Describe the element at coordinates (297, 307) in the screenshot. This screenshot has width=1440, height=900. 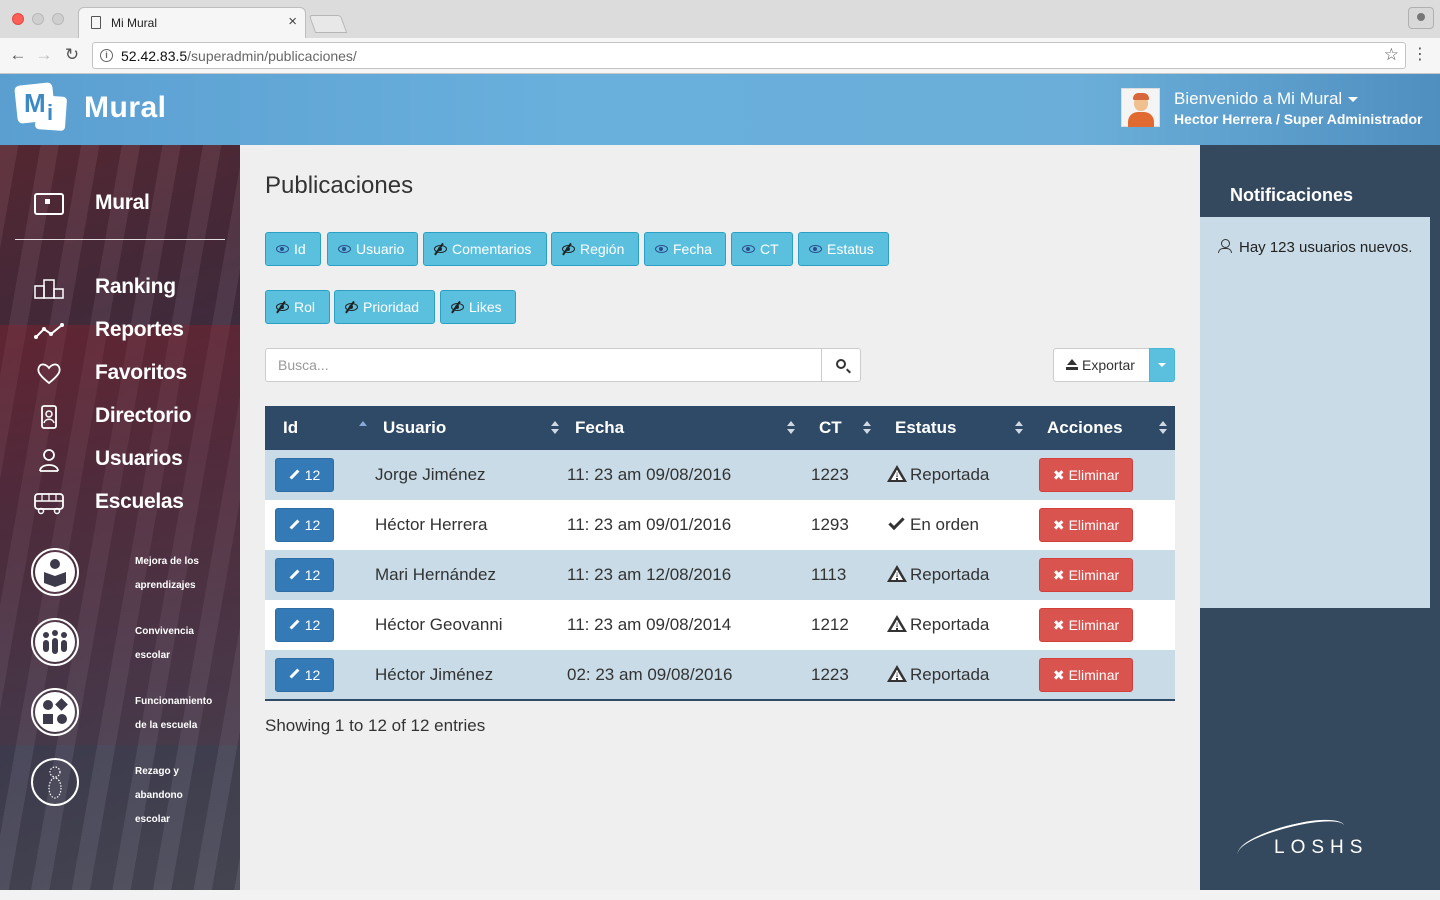
I see `toggle-column-rol: Rol` at that location.